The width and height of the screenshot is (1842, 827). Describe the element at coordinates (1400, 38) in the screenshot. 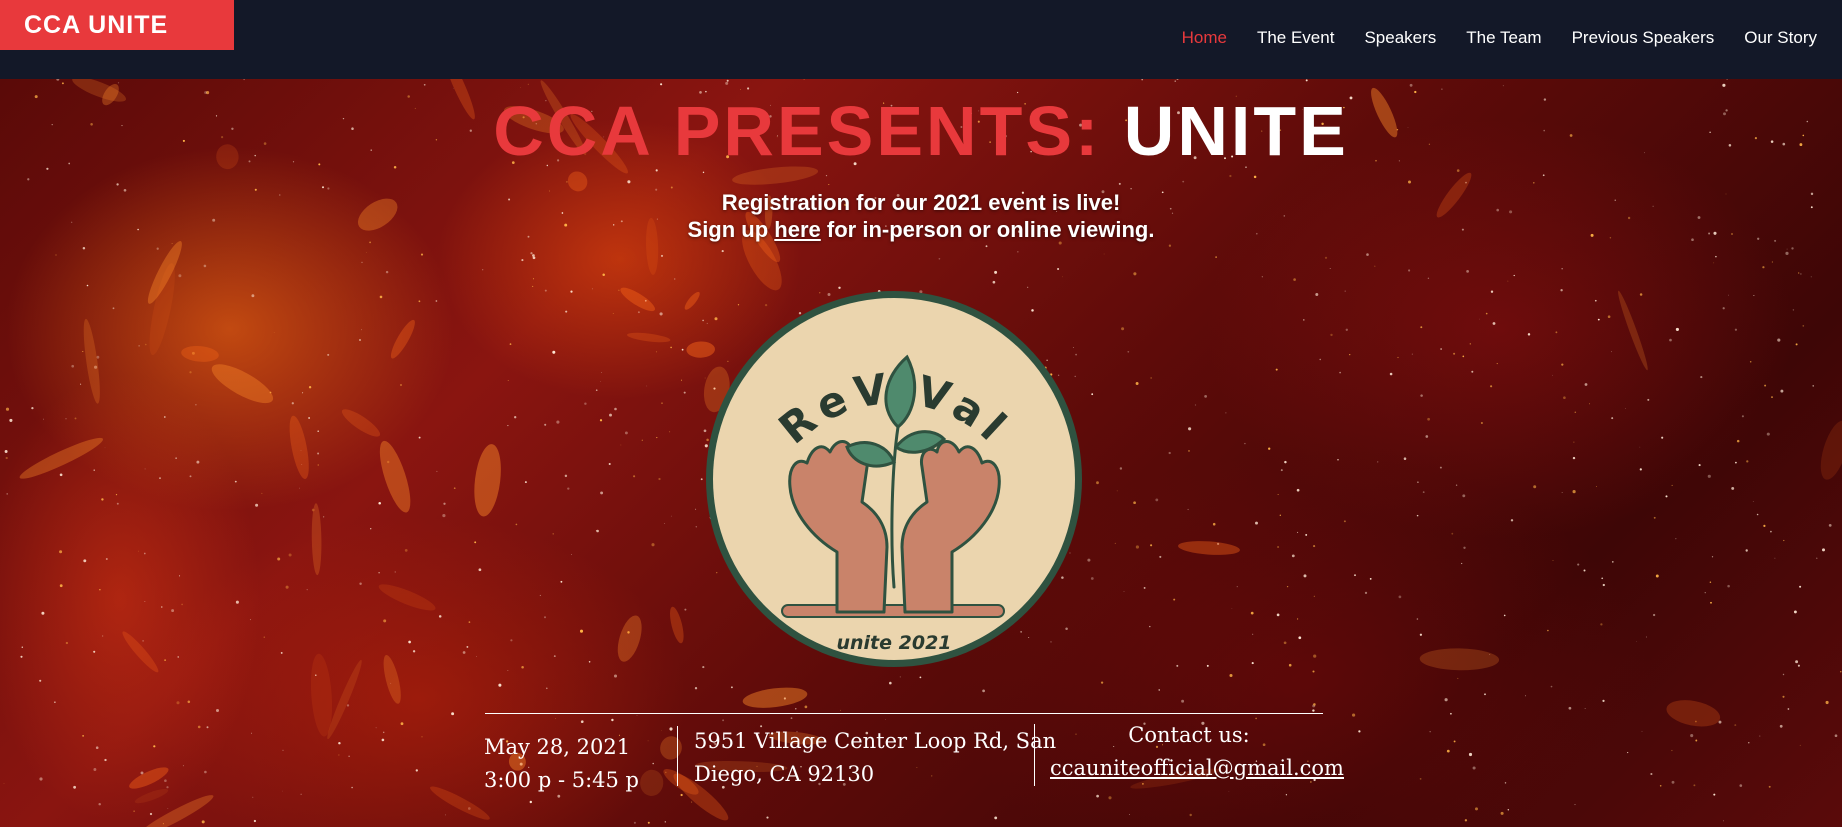

I see `nav-speakers: Speakers` at that location.